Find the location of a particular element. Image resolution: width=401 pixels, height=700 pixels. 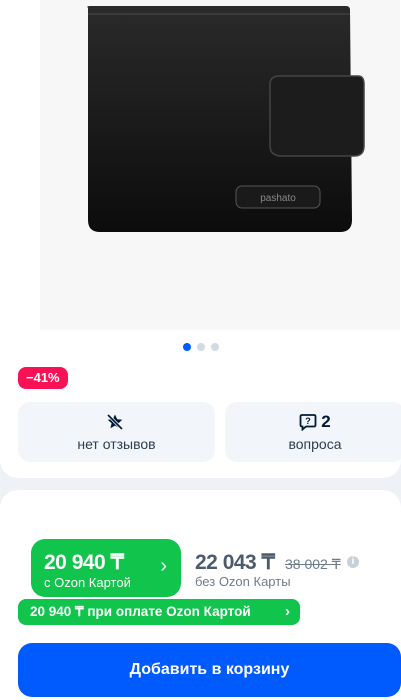

questions-count: 2 is located at coordinates (326, 421).